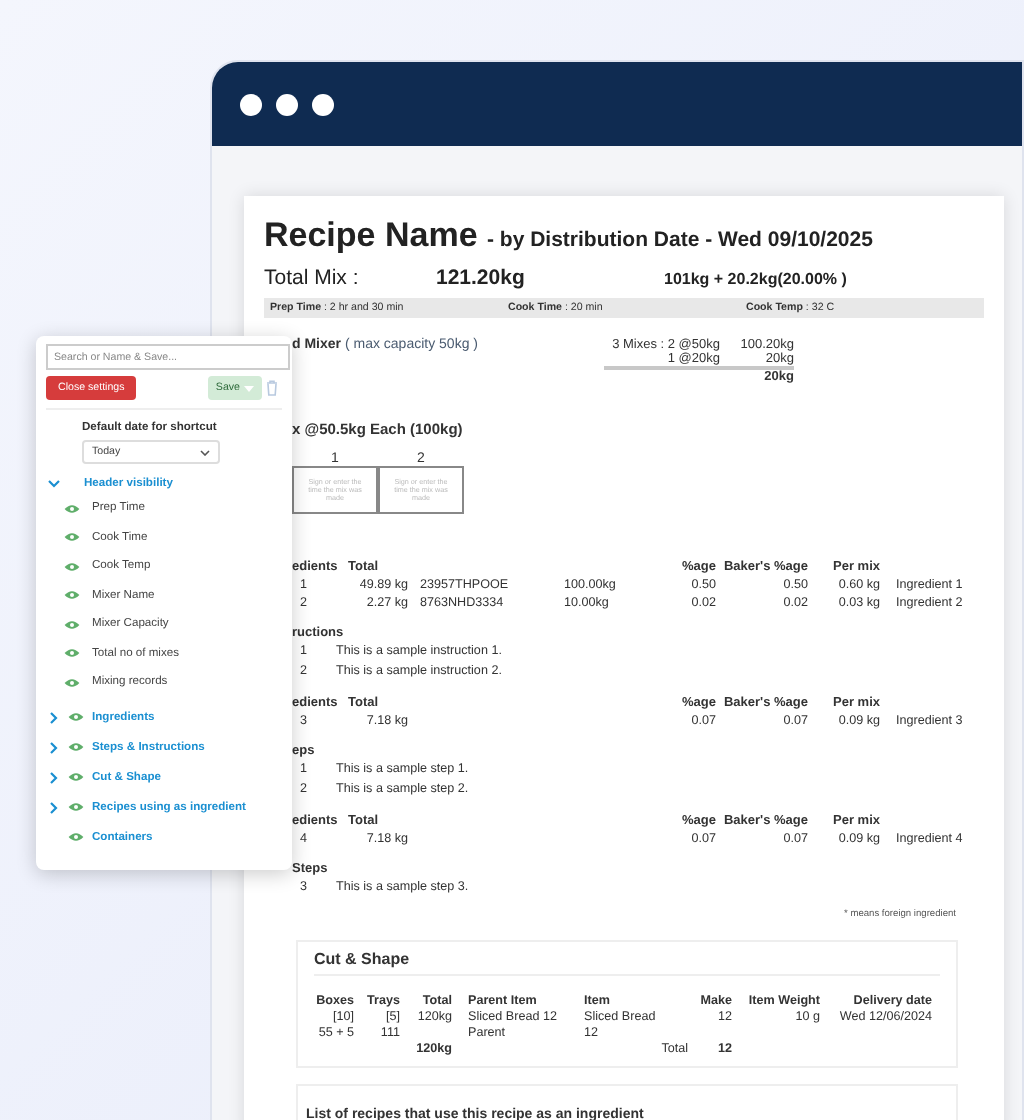  I want to click on total-mix-breakdown: 101kg + 20.2kg(20.00% ), so click(756, 278).